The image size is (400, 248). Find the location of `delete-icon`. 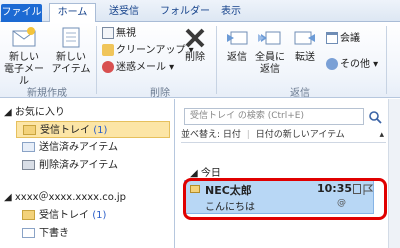

delete-icon is located at coordinates (195, 38).